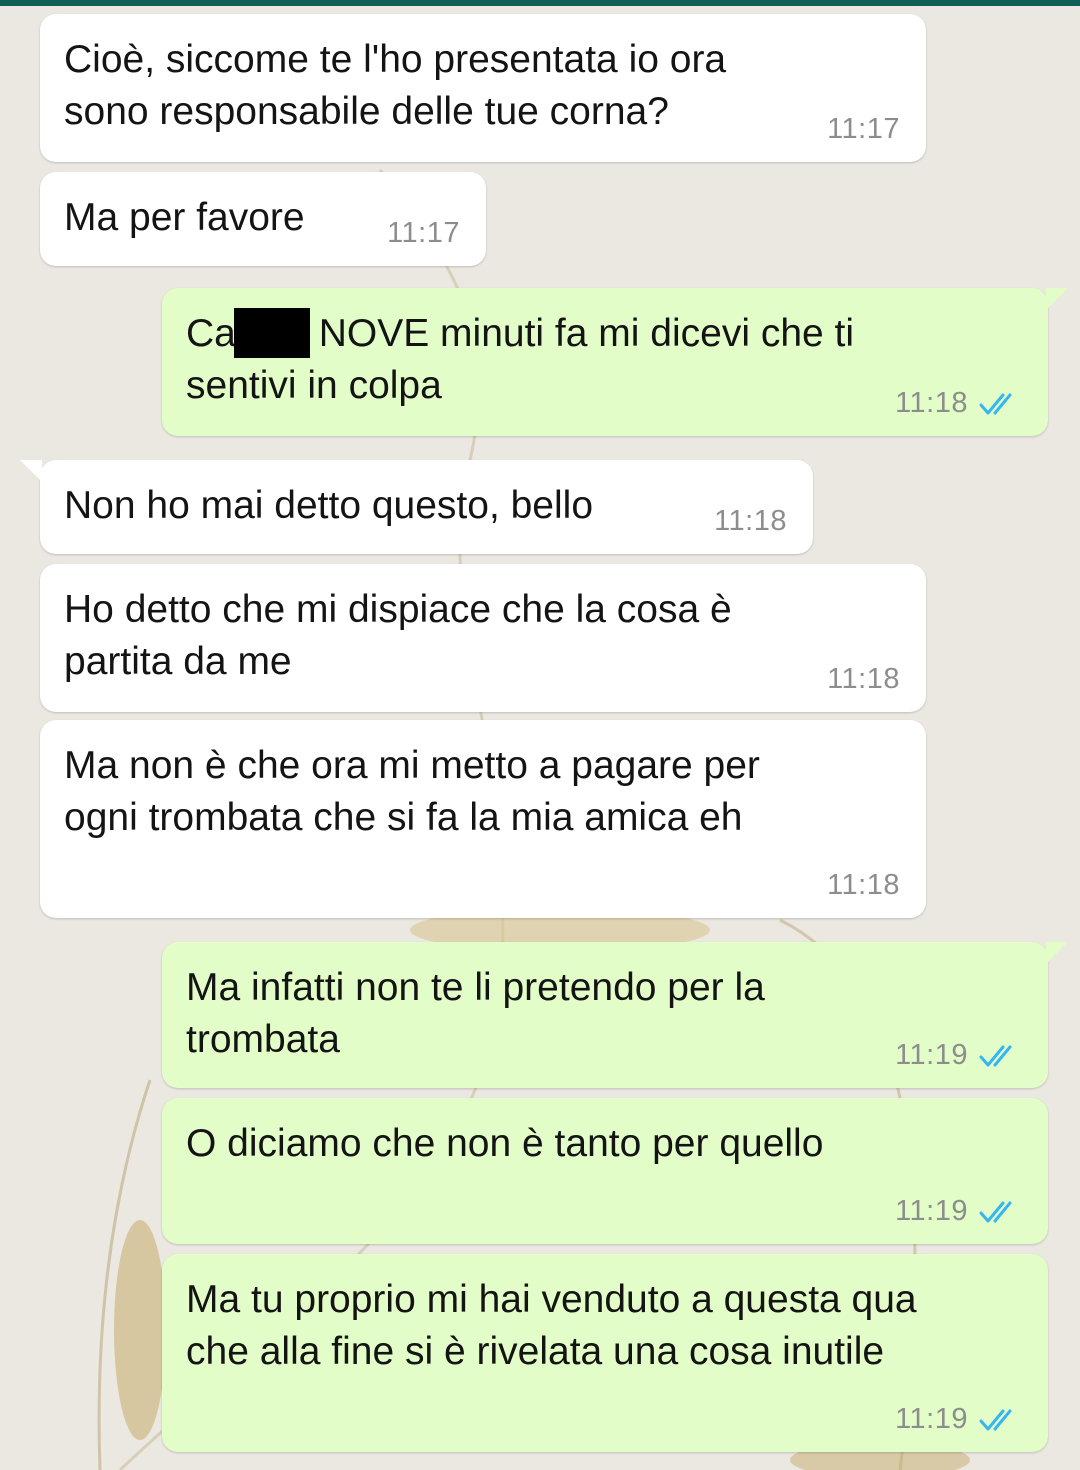  I want to click on message-text: O diciamo che non è tanto per quello, so click(505, 1143).